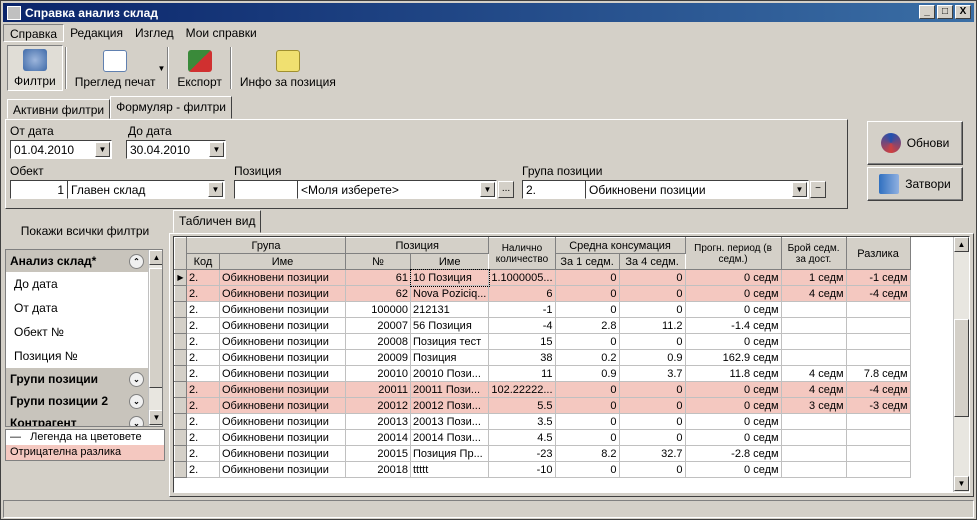  What do you see at coordinates (915, 143) in the screenshot?
I see `refresh-button: Обнови` at bounding box center [915, 143].